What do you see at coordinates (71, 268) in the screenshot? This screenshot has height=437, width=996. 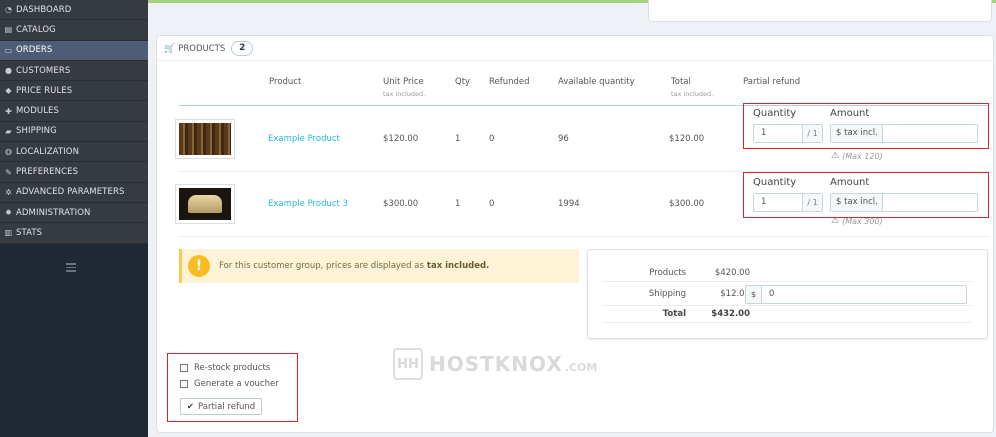 I see `collapse-menu-icon` at bounding box center [71, 268].